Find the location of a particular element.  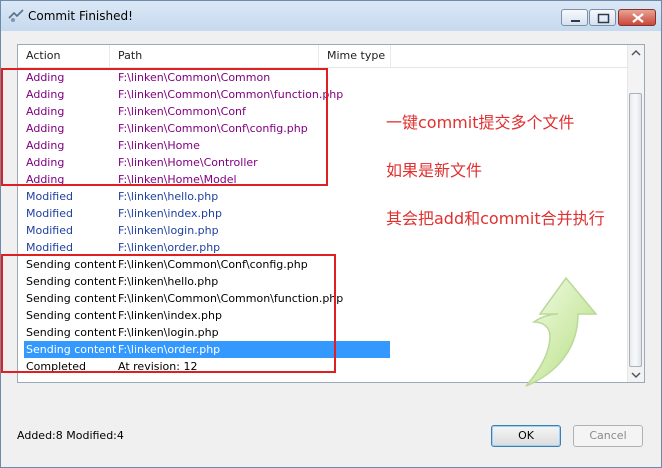

annotation-box-sending is located at coordinates (168, 313).